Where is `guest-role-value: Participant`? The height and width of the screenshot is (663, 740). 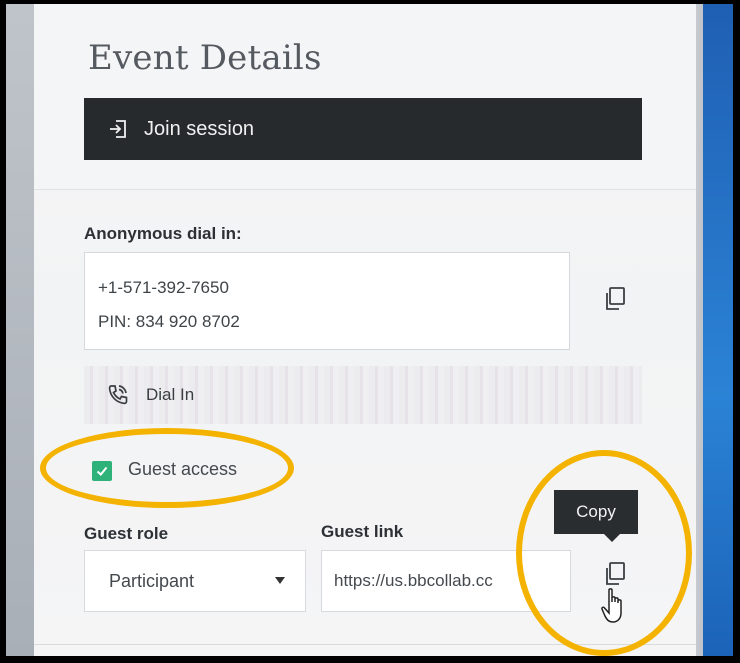
guest-role-value: Participant is located at coordinates (152, 580).